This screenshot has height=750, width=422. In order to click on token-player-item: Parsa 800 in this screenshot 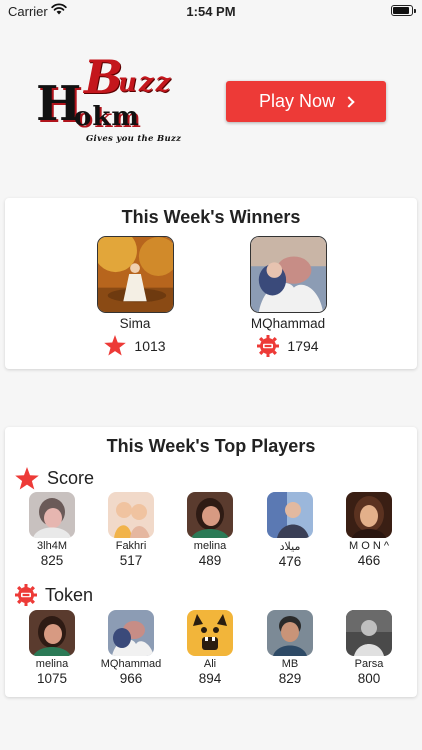, I will do `click(369, 648)`.